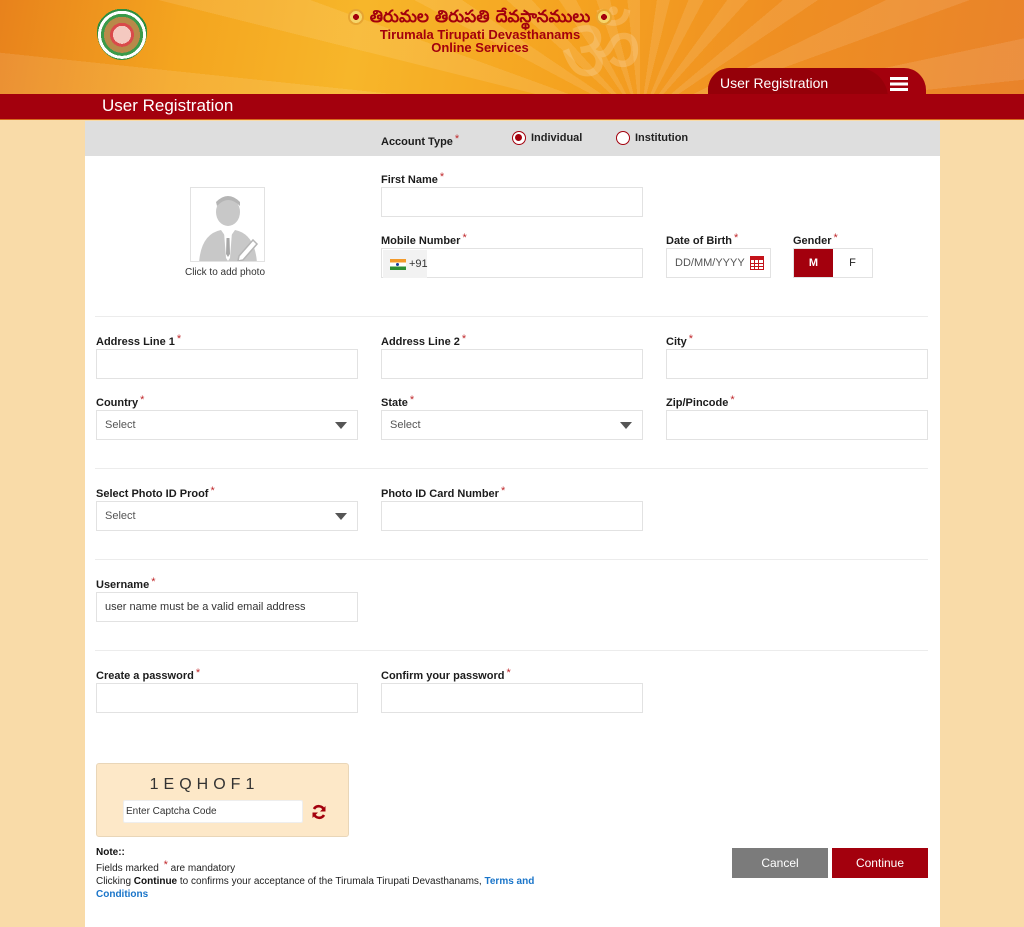 This screenshot has width=1024, height=927. Describe the element at coordinates (797, 364) in the screenshot. I see `city-input` at that location.